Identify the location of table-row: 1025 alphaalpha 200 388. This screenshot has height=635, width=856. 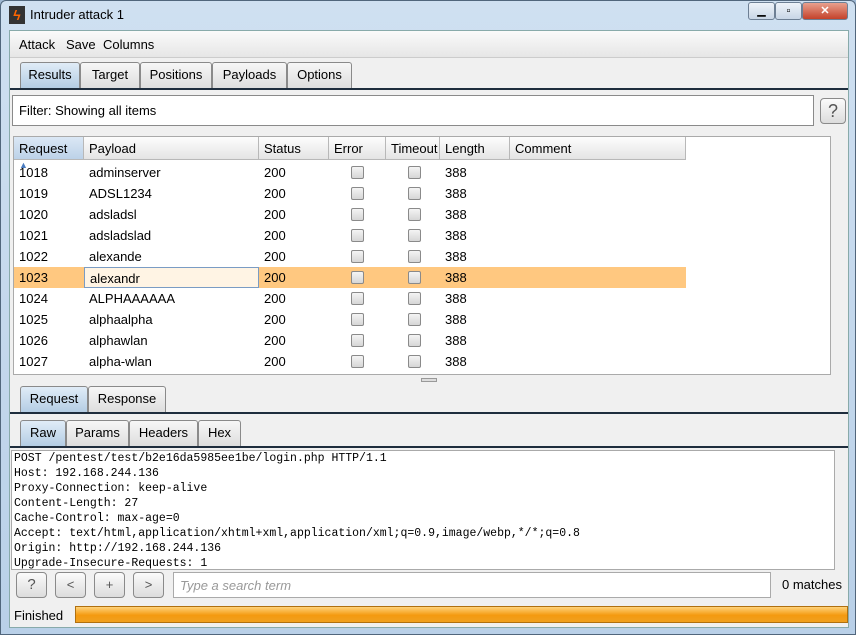
(350, 319).